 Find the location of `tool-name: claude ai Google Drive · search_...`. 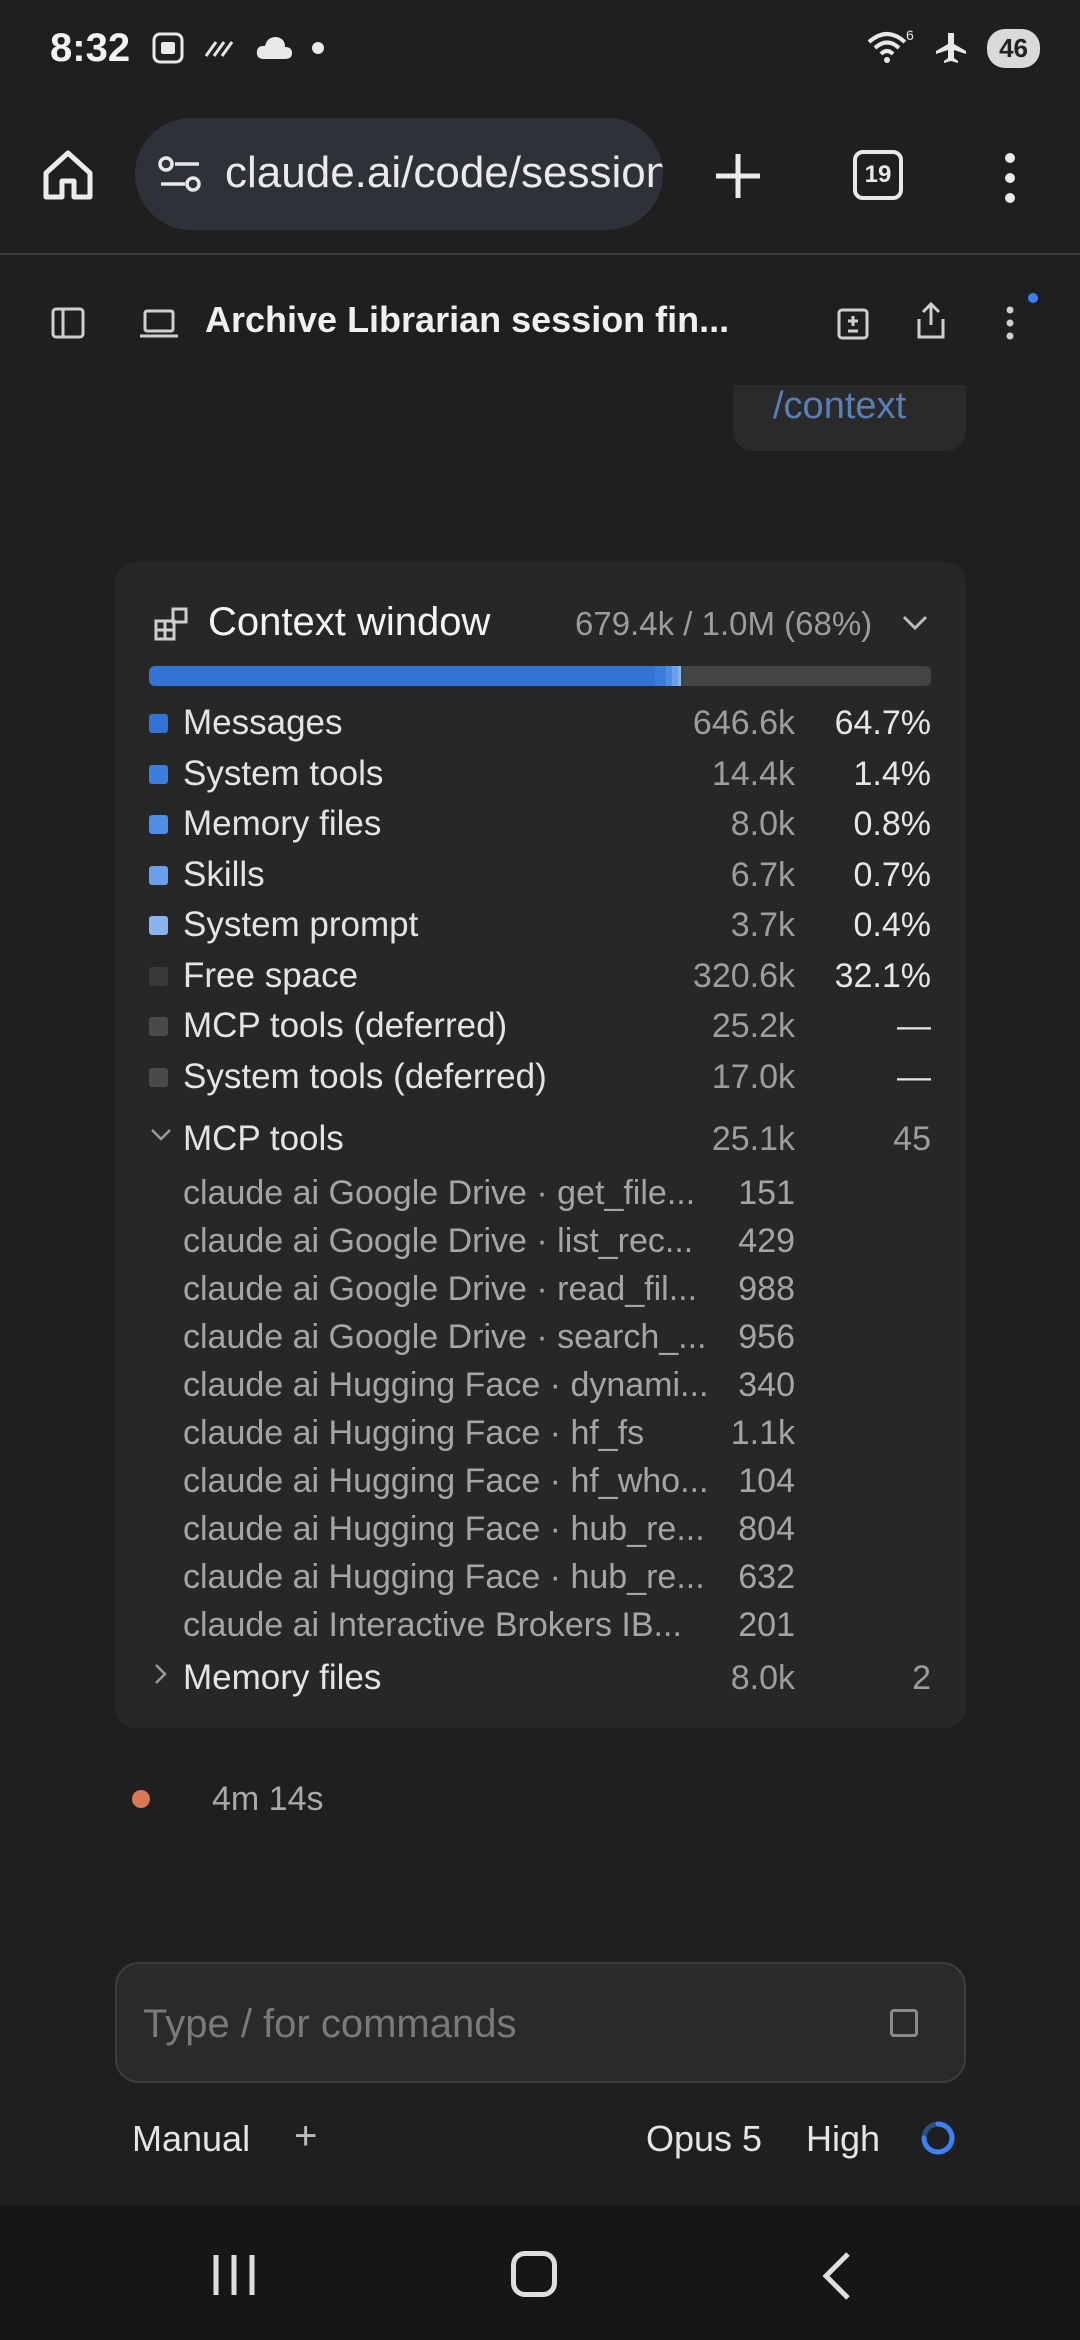

tool-name: claude ai Google Drive · search_... is located at coordinates (445, 1337).